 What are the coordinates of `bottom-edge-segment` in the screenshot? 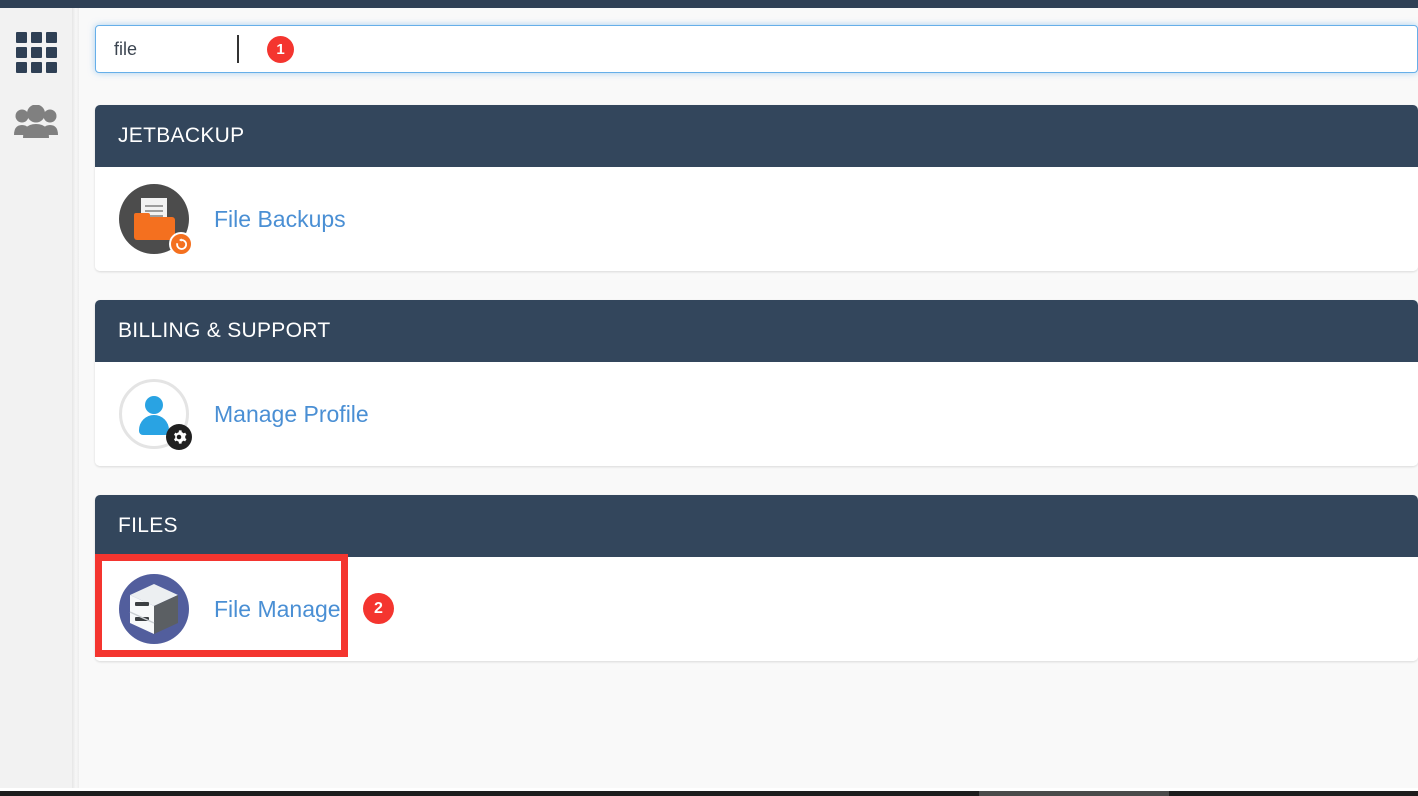 It's located at (1074, 793).